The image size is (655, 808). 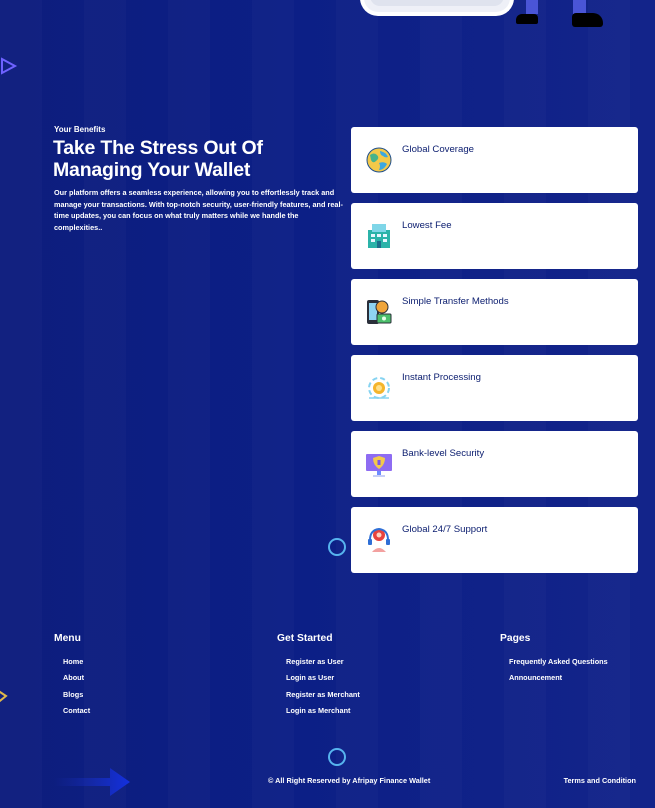 What do you see at coordinates (80, 129) in the screenshot?
I see `section-eyebrow: Your Benefits` at bounding box center [80, 129].